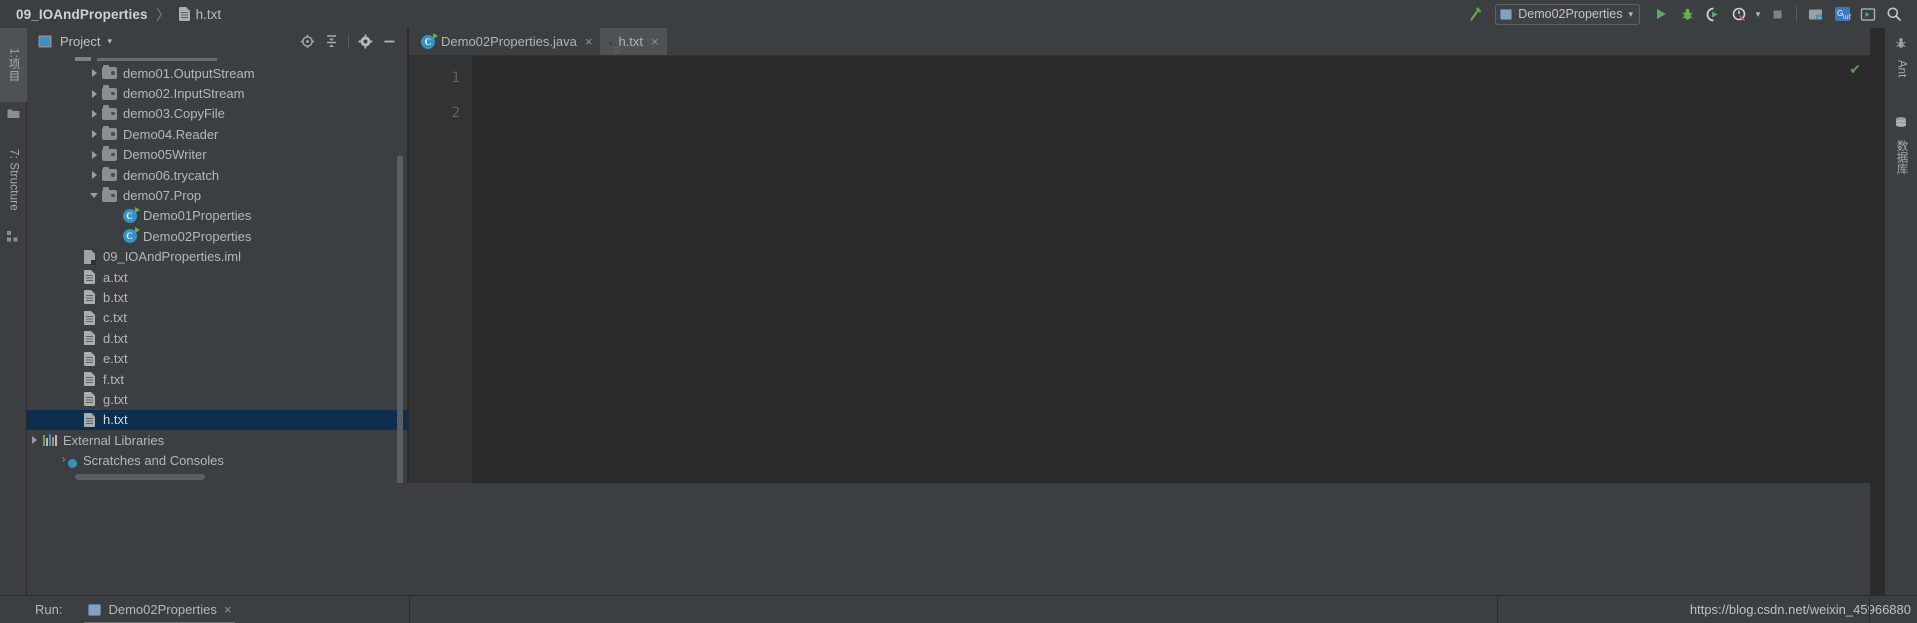 The width and height of the screenshot is (1917, 623). Describe the element at coordinates (400, 319) in the screenshot. I see `project-tree-vertical-scrollbar` at that location.